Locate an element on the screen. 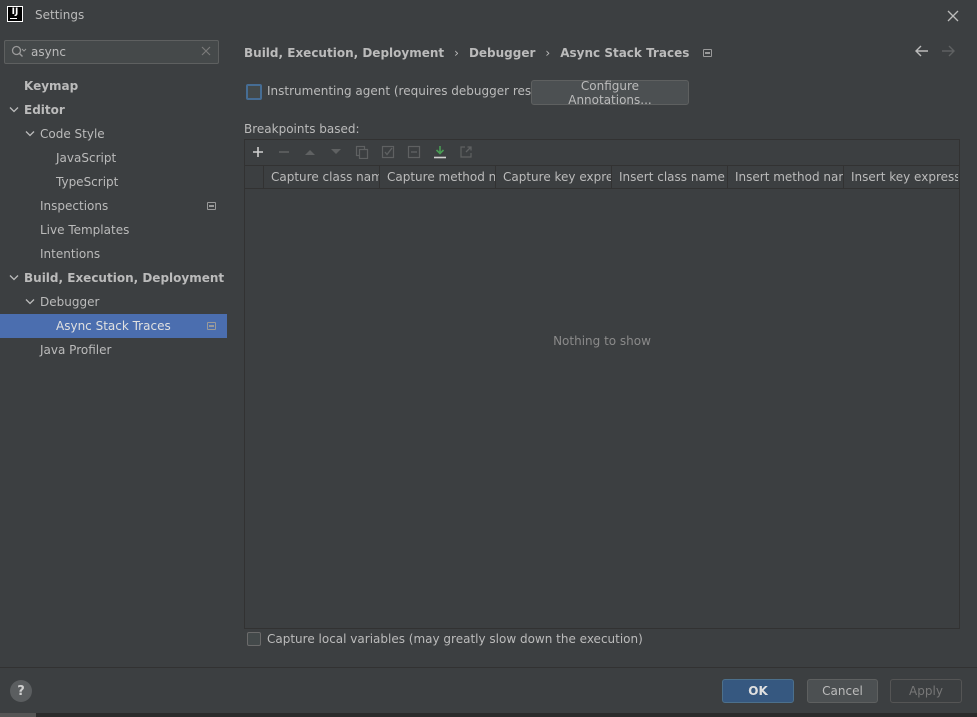  intellij-logo-icon: IJ is located at coordinates (15, 14).